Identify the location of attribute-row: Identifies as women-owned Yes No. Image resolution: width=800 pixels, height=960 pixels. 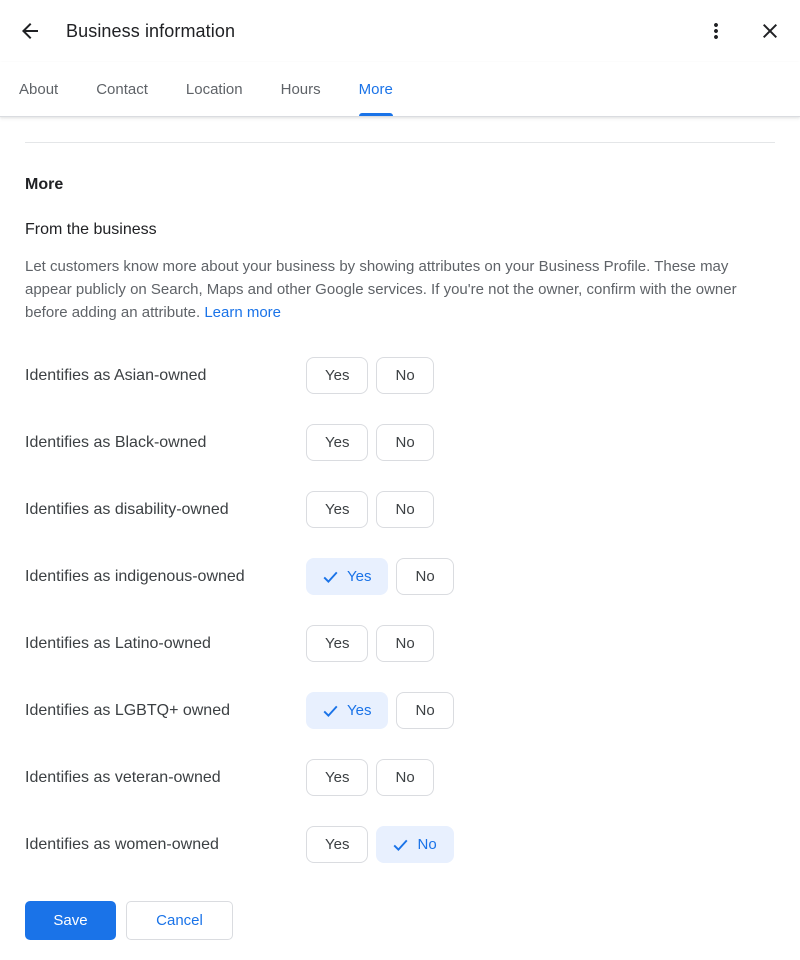
(400, 844).